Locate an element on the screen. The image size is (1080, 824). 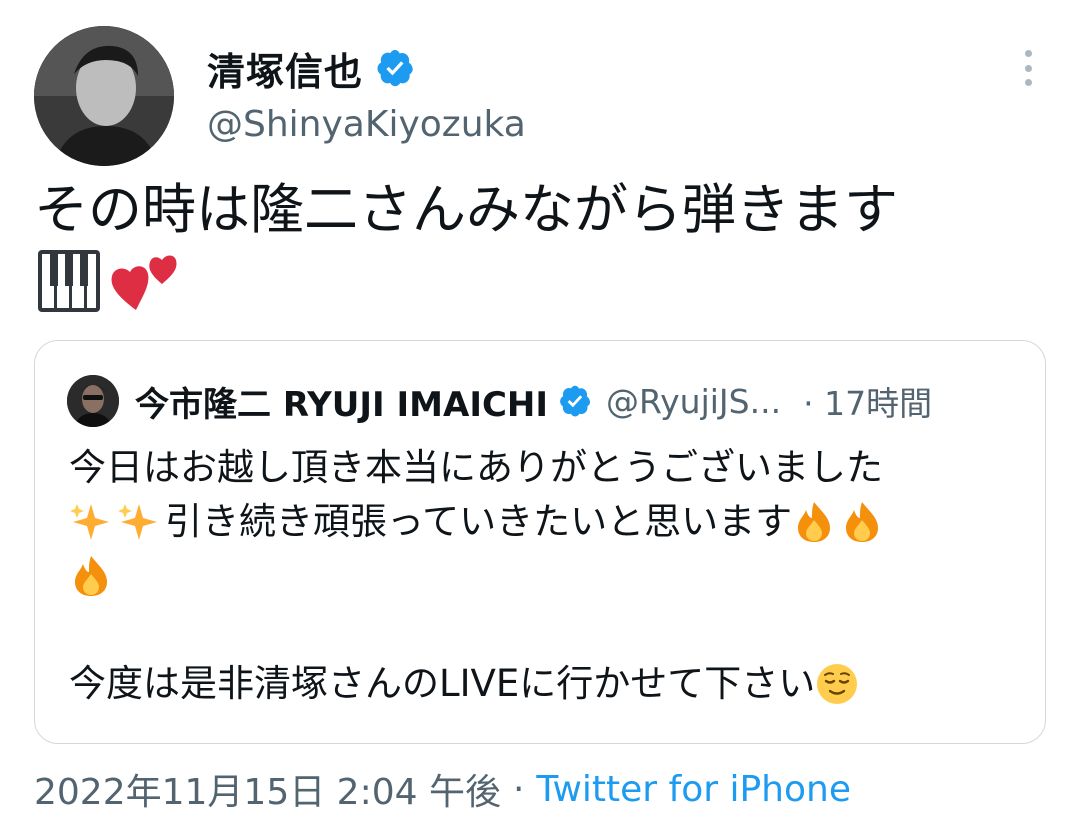
quoted-text-line-2: 引き続き頑張っていきたいと思います is located at coordinates (479, 521).